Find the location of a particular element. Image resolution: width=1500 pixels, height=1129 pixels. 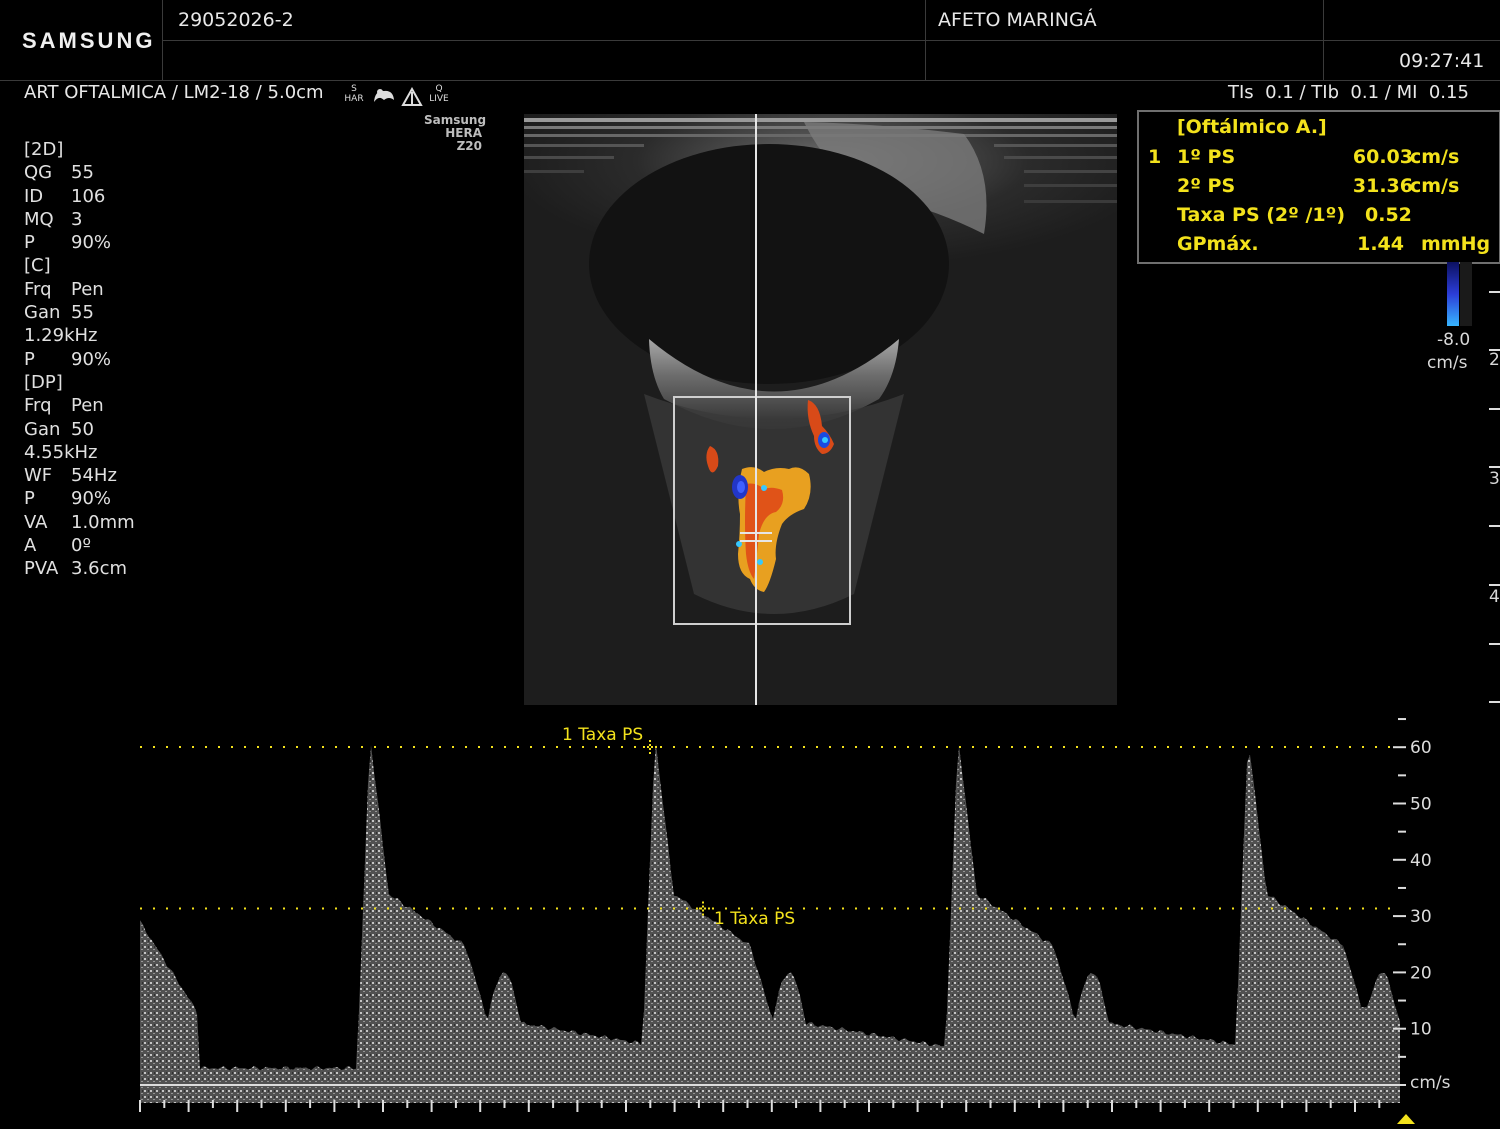

param-value: 0º is located at coordinates (81, 546).